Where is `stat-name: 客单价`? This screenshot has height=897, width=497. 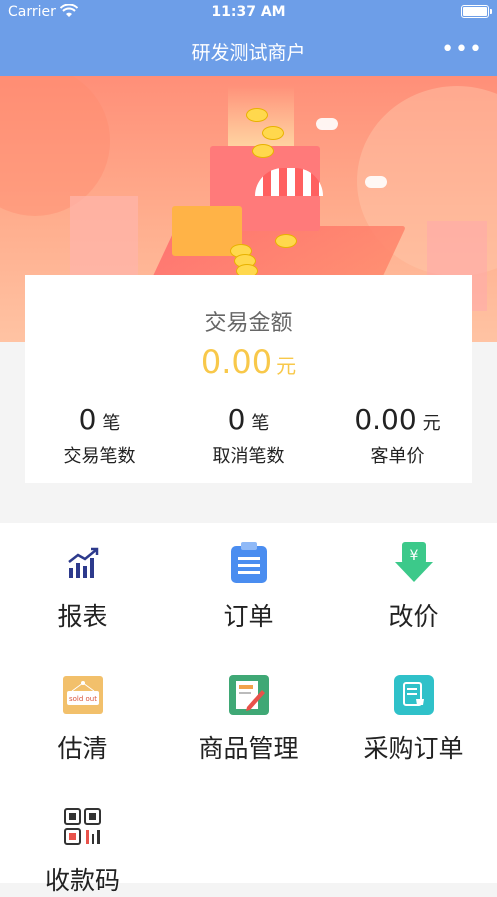
stat-name: 客单价 is located at coordinates (397, 456).